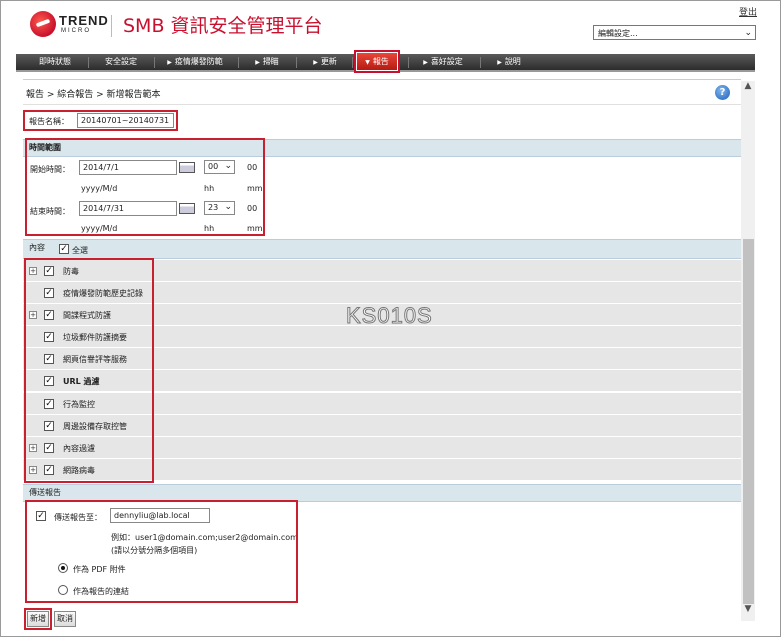 The image size is (783, 639). I want to click on scroll-up-icon: ▲, so click(748, 87).